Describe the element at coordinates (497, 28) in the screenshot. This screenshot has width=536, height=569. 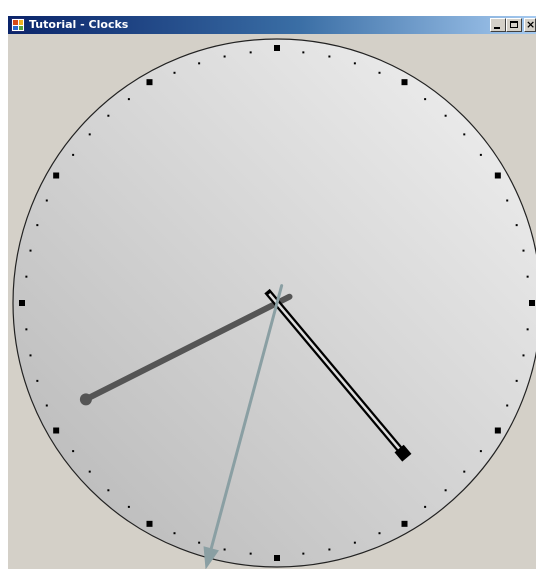
I see `minimize-icon` at that location.